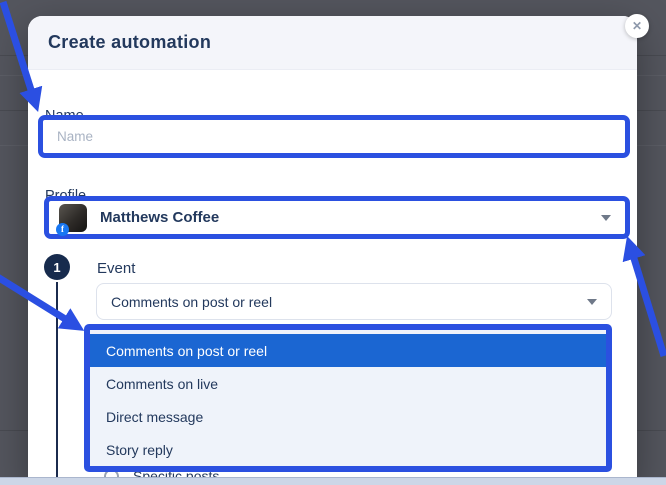 Image resolution: width=666 pixels, height=485 pixels. Describe the element at coordinates (637, 26) in the screenshot. I see `close-icon: ✕` at that location.